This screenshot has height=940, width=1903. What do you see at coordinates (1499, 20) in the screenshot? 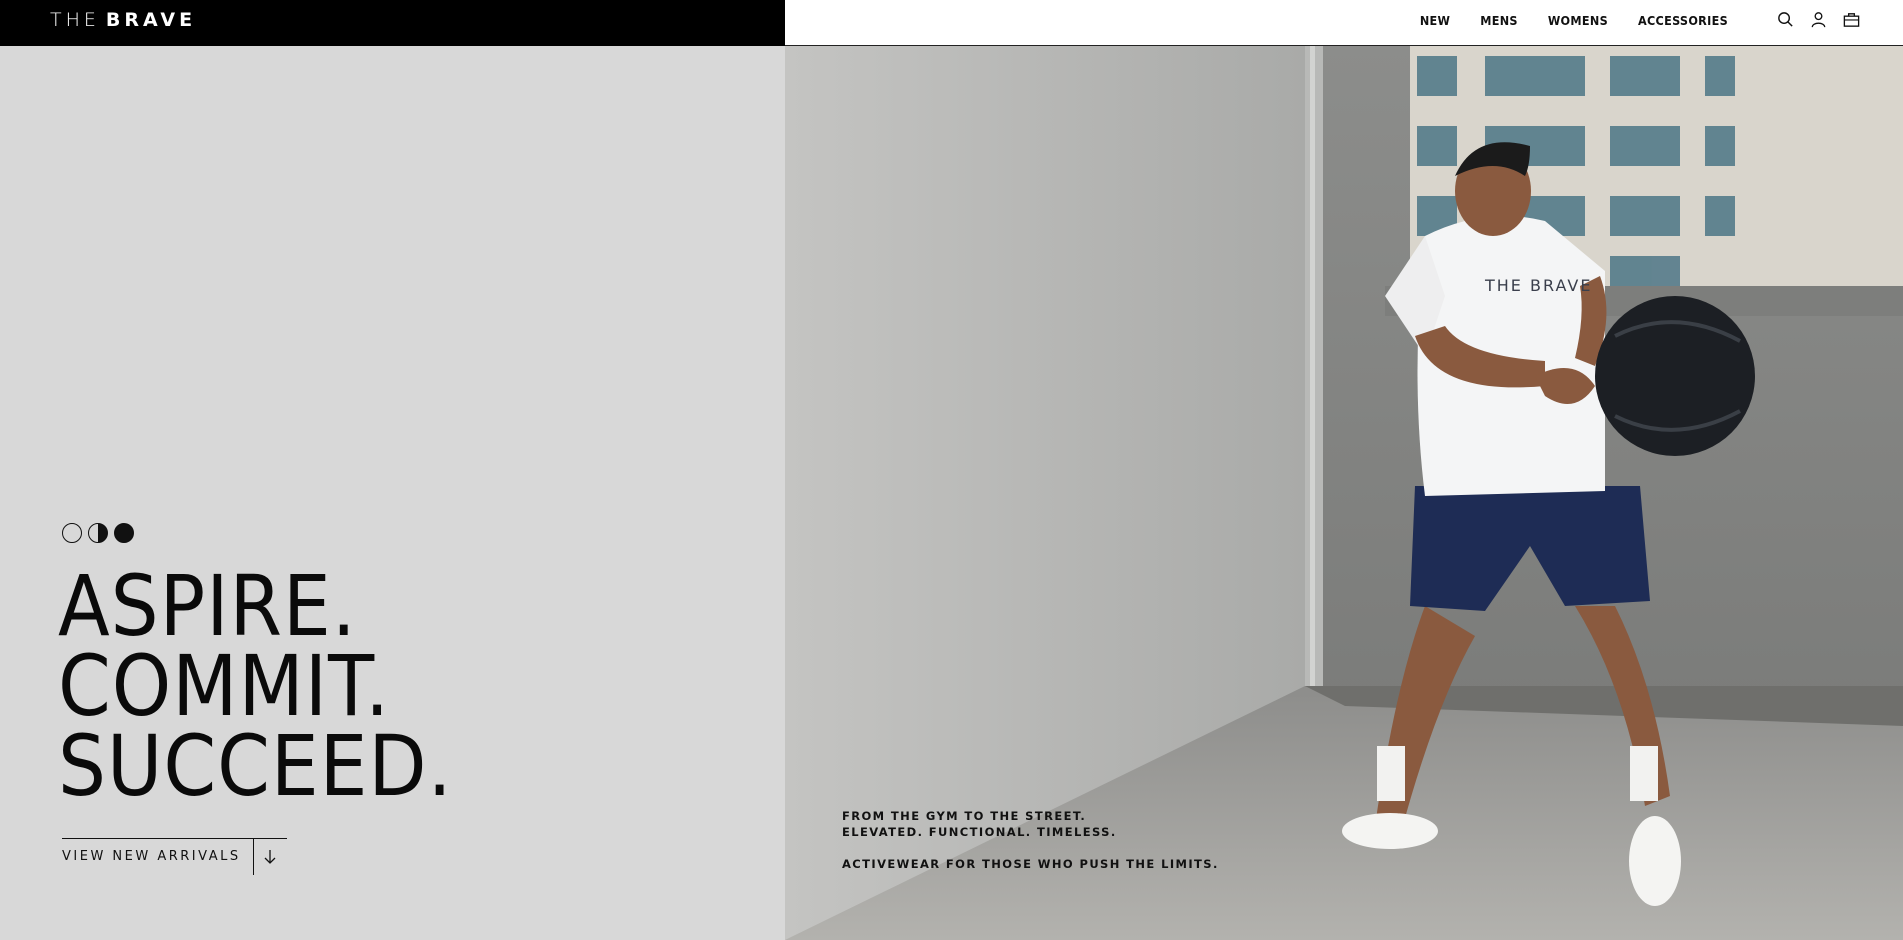
I see `nav-item-mens: MENS` at bounding box center [1499, 20].